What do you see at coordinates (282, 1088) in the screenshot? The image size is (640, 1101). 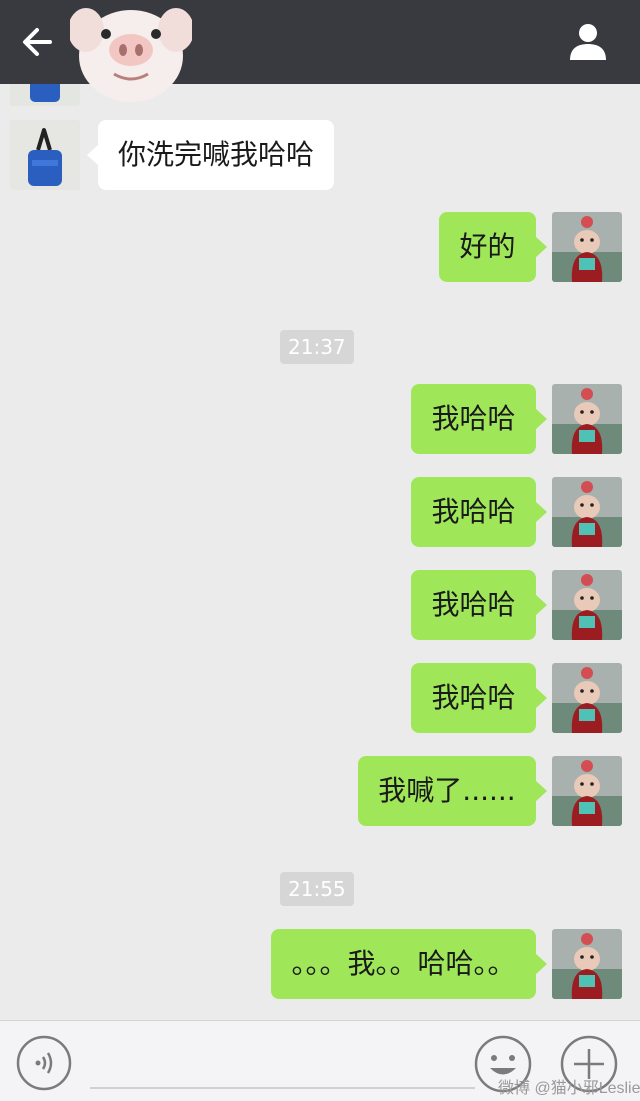 I see `message-input` at bounding box center [282, 1088].